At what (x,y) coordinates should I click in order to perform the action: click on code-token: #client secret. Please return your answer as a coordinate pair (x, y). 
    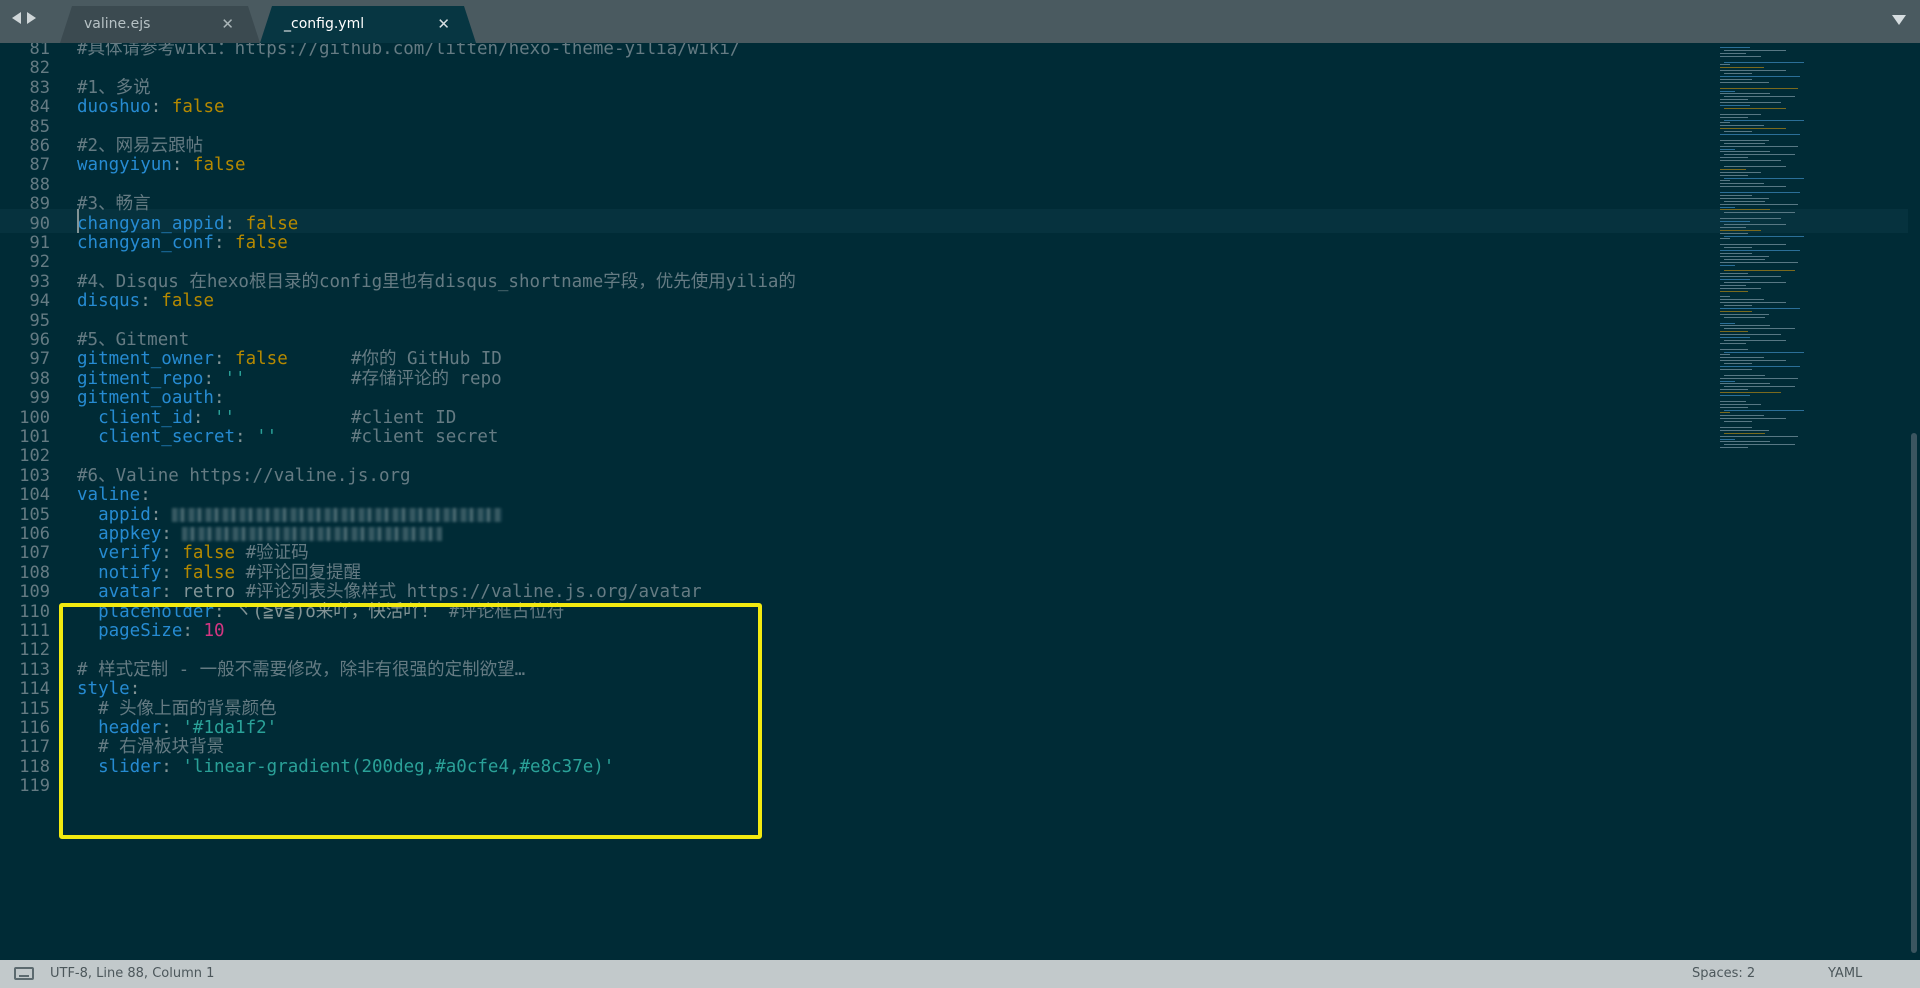
    Looking at the image, I should click on (388, 437).